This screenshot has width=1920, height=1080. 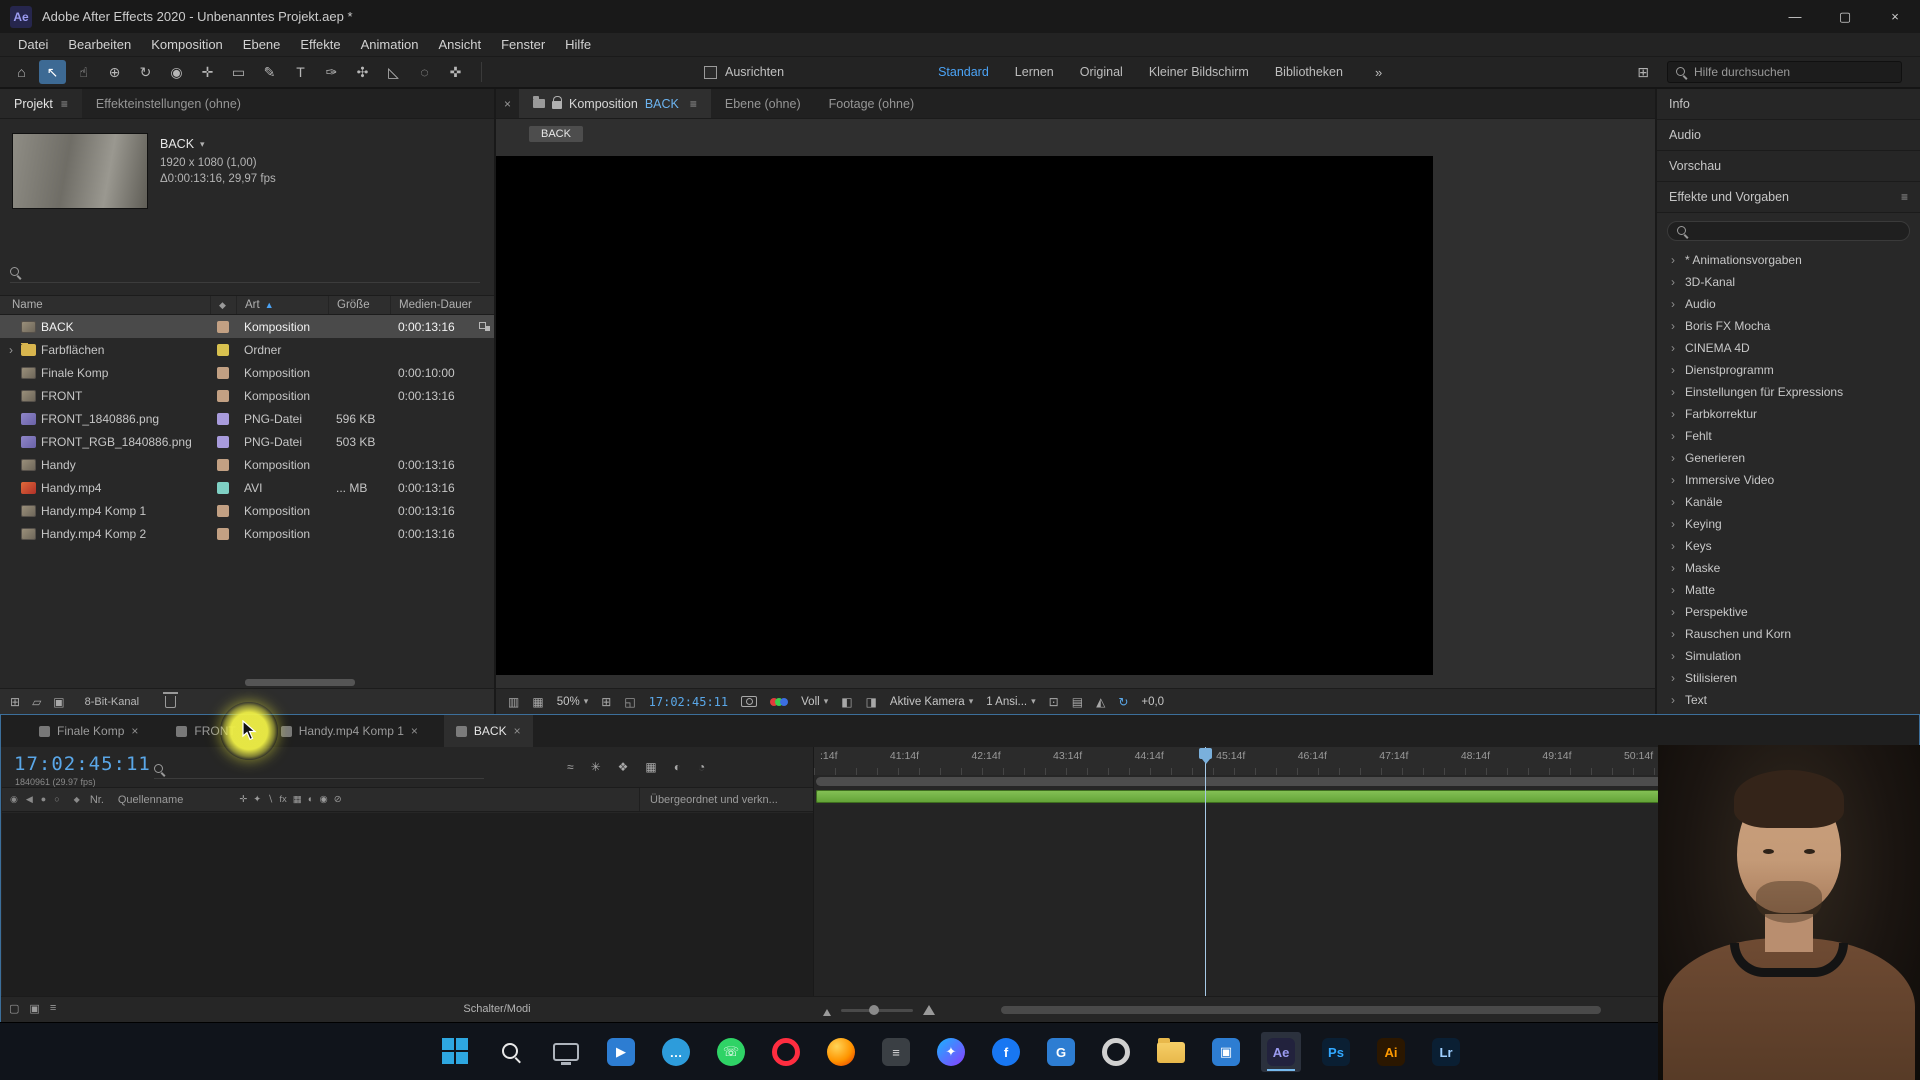 What do you see at coordinates (269, 72) in the screenshot?
I see `pen-tool: ✎` at bounding box center [269, 72].